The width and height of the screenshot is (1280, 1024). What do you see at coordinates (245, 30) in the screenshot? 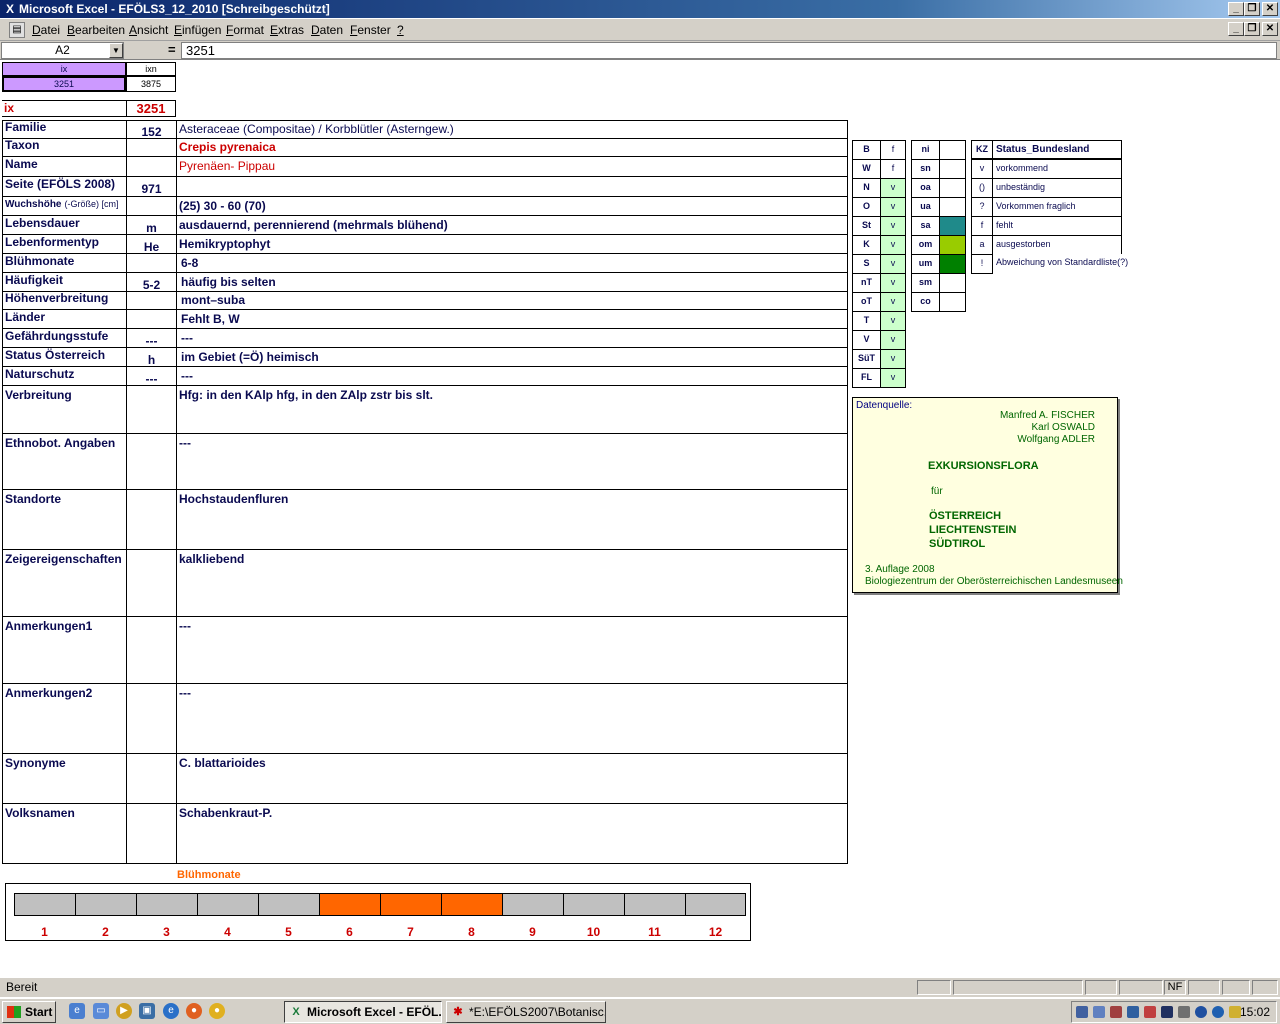
I see `menu-format: Format` at bounding box center [245, 30].